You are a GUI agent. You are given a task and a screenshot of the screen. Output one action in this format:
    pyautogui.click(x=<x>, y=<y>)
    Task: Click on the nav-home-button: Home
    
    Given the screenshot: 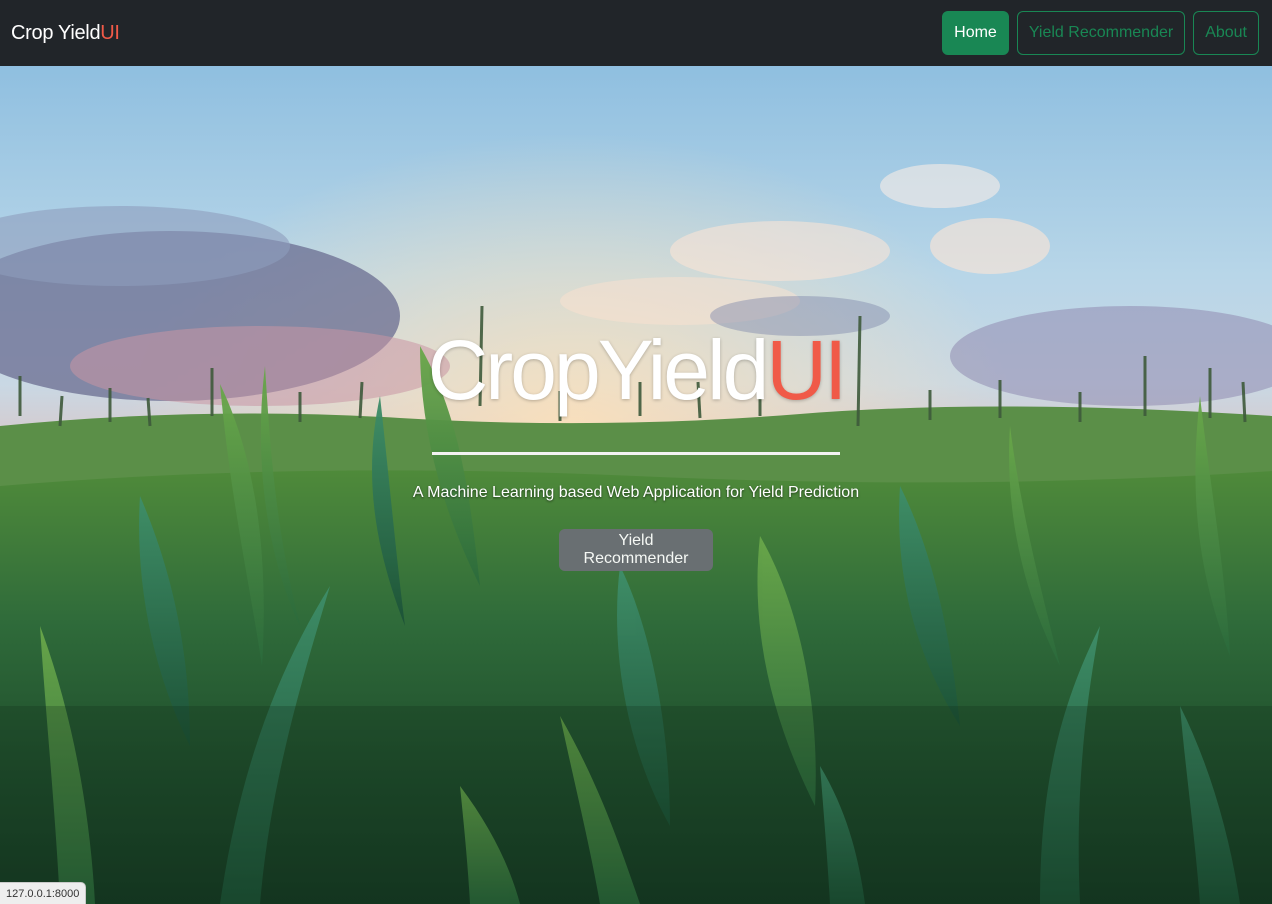 What is the action you would take?
    pyautogui.click(x=975, y=33)
    